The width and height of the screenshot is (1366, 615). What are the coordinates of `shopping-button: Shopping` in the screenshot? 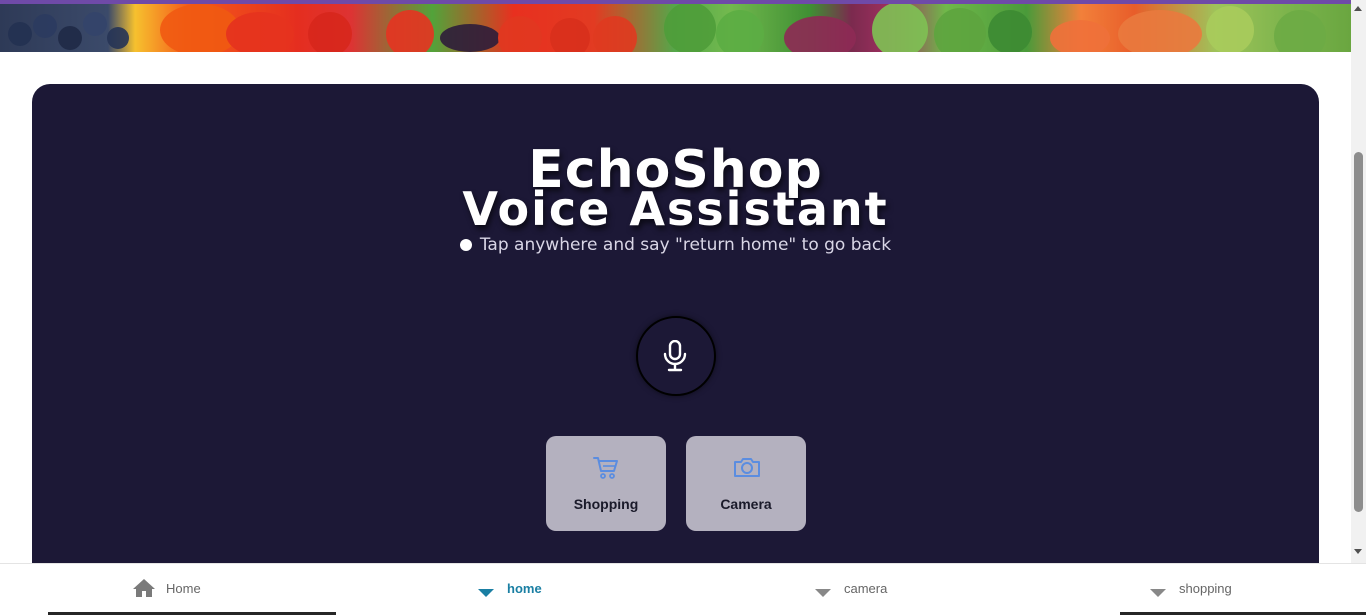 It's located at (606, 483).